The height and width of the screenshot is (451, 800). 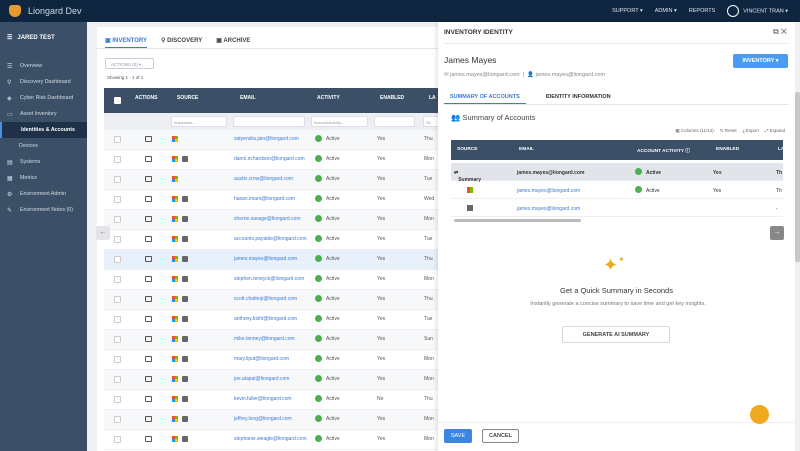 I want to click on sidebar-item: ▭ Asset Inventory, so click(x=43, y=114).